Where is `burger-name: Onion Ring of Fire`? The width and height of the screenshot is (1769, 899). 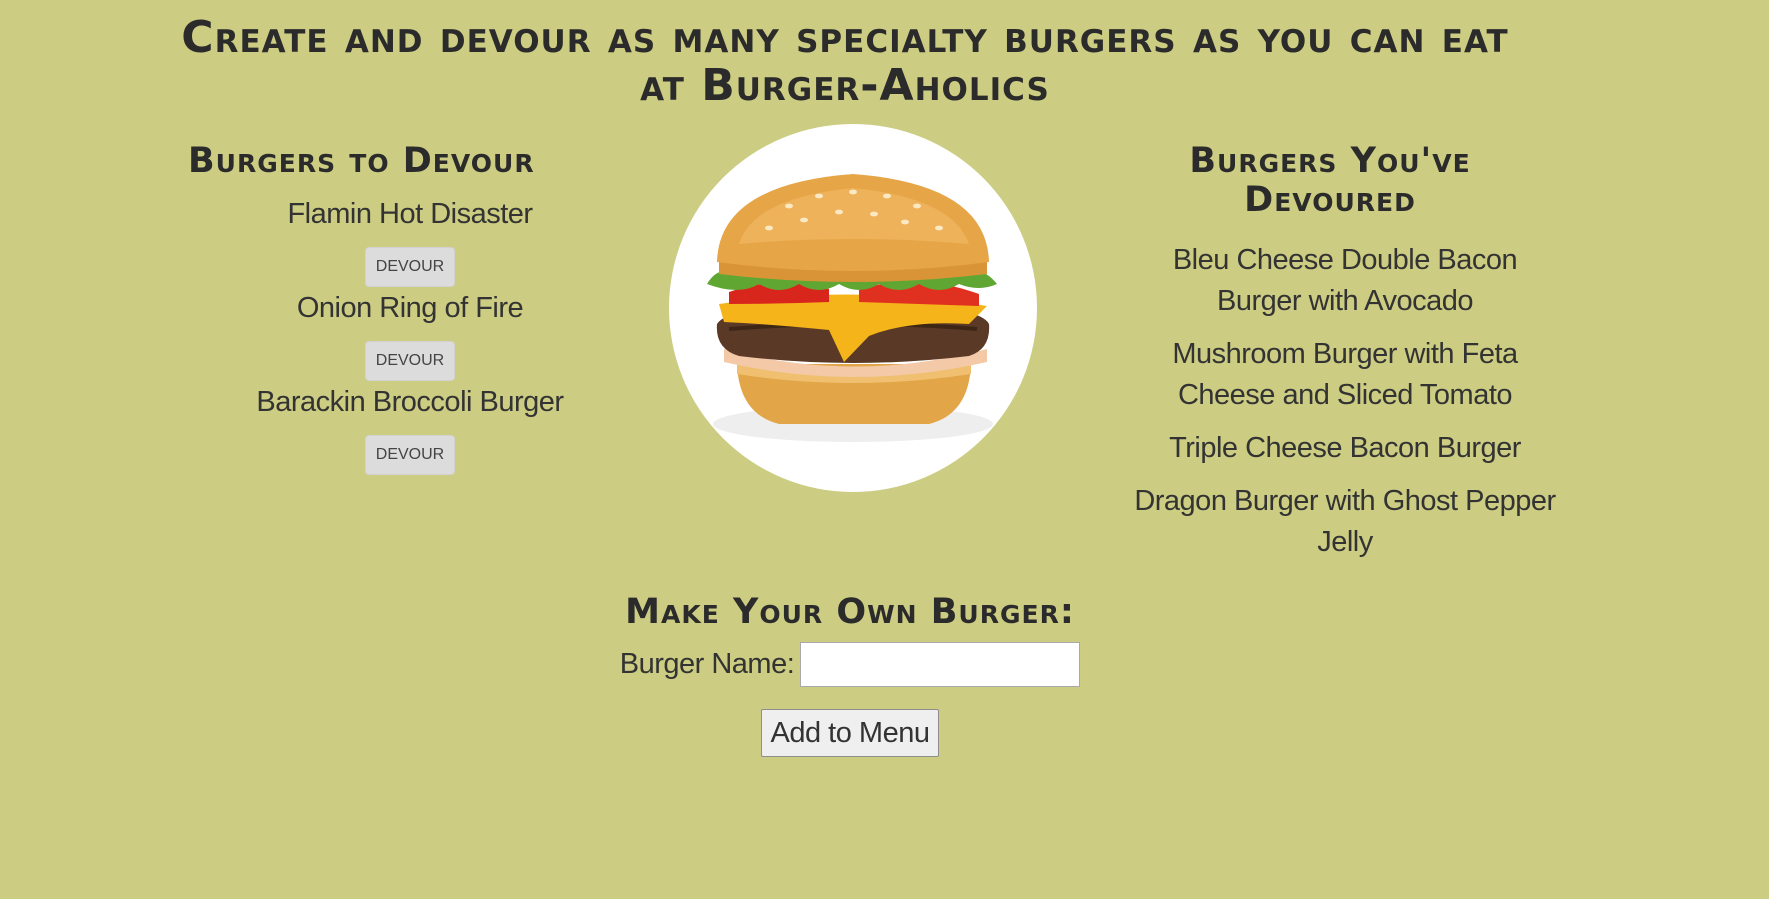 burger-name: Onion Ring of Fire is located at coordinates (410, 308).